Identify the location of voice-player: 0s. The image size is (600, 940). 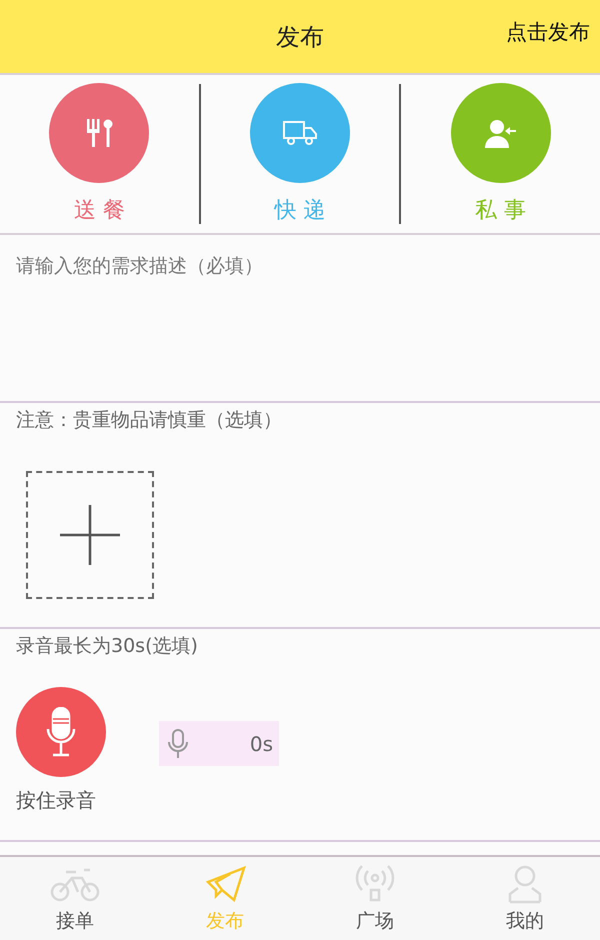
(219, 743).